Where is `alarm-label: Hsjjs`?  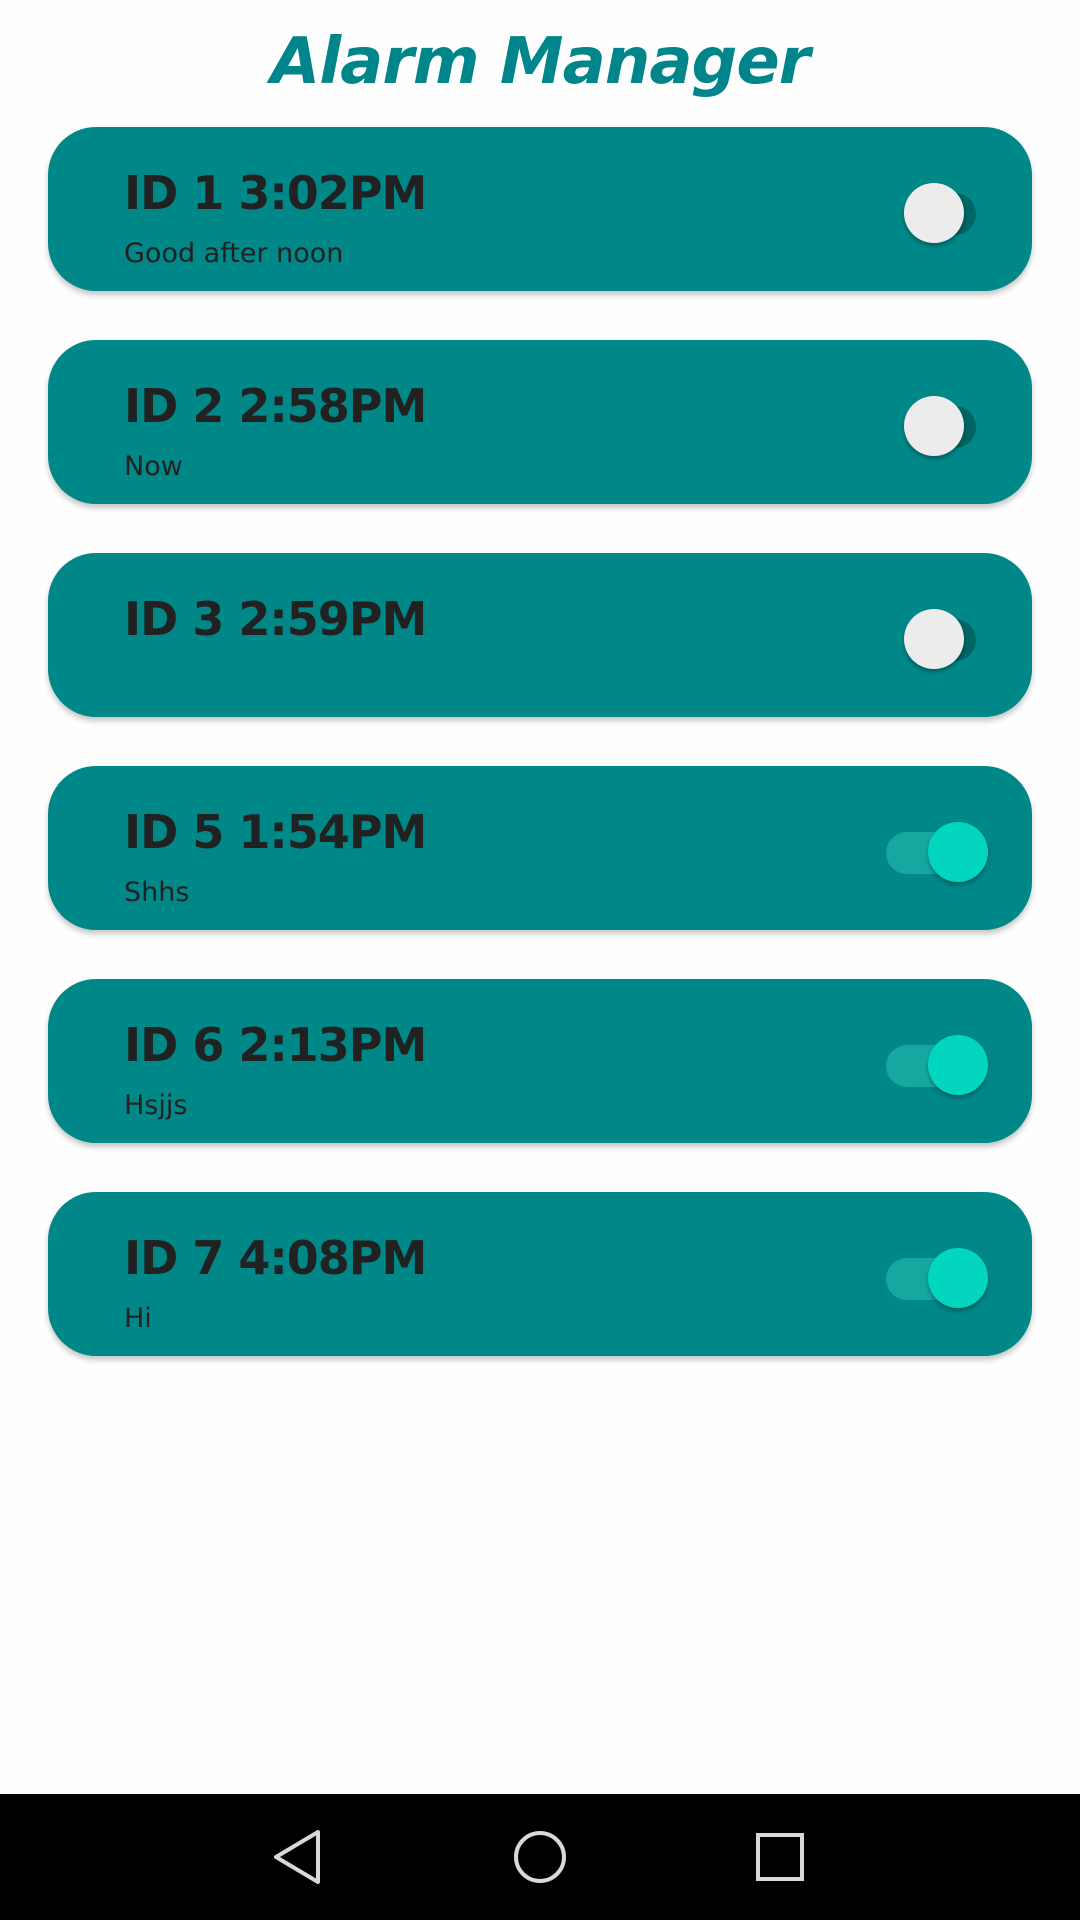 alarm-label: Hsjjs is located at coordinates (156, 1105).